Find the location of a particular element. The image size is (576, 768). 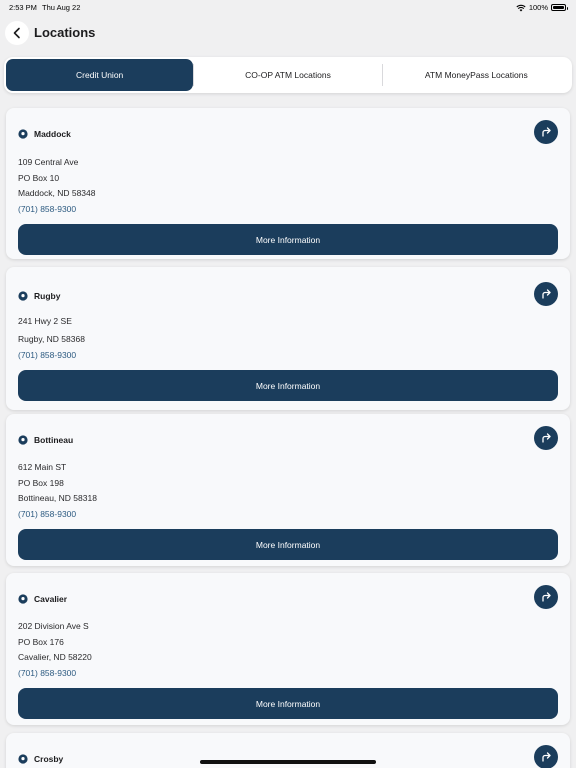

location-name: Bottineau is located at coordinates (54, 440).